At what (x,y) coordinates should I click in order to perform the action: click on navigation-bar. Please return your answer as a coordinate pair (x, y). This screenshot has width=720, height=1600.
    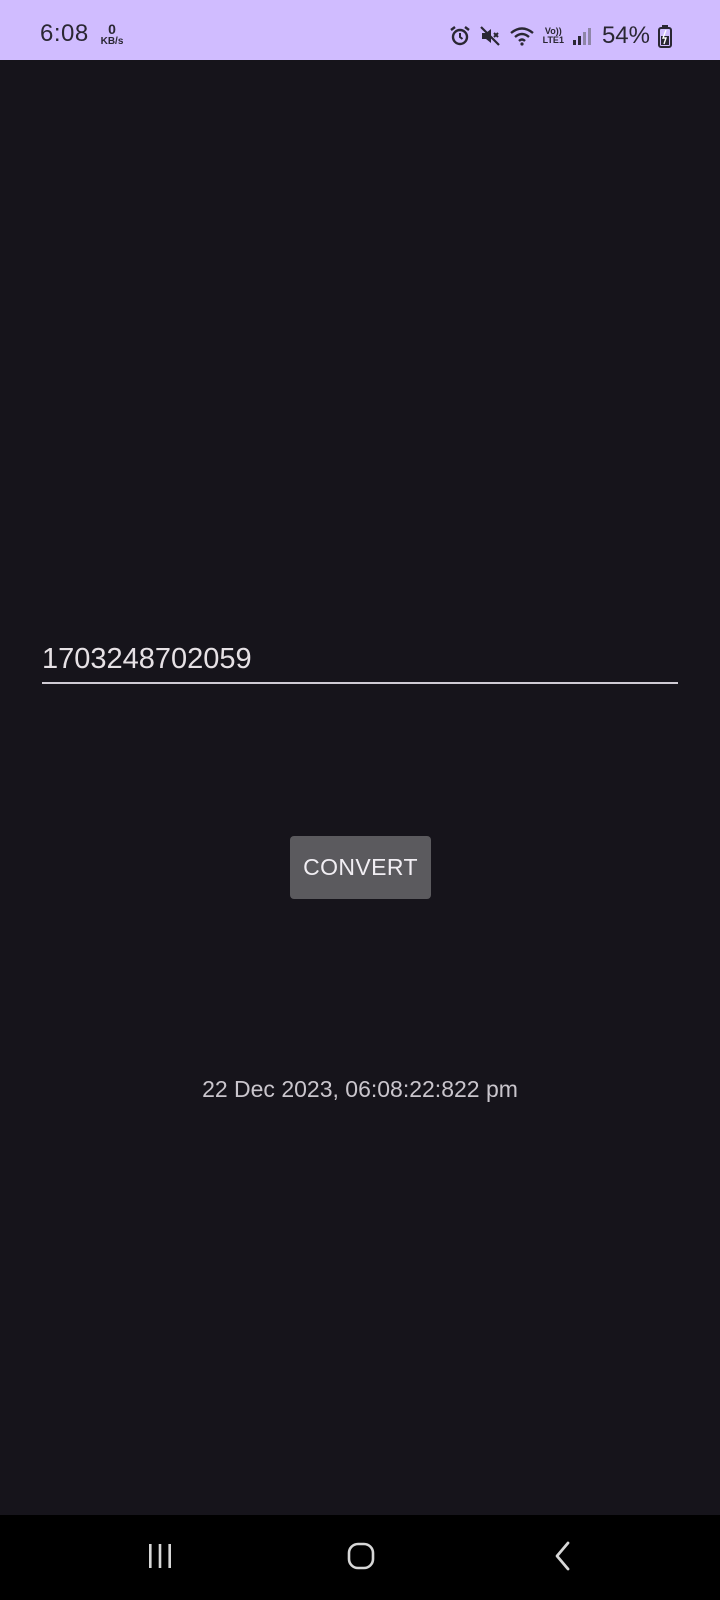
    Looking at the image, I should click on (360, 1557).